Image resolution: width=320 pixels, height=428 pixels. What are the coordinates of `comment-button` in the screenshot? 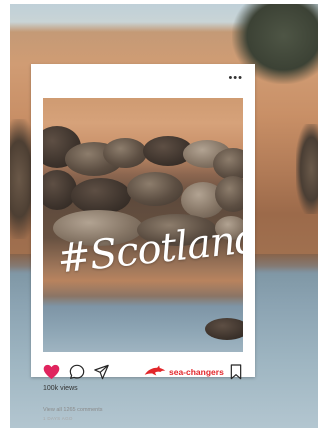 It's located at (77, 374).